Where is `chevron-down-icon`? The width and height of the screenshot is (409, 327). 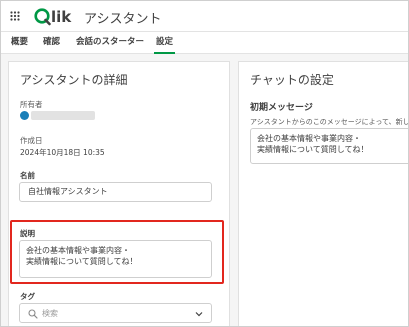
chevron-down-icon is located at coordinates (199, 314).